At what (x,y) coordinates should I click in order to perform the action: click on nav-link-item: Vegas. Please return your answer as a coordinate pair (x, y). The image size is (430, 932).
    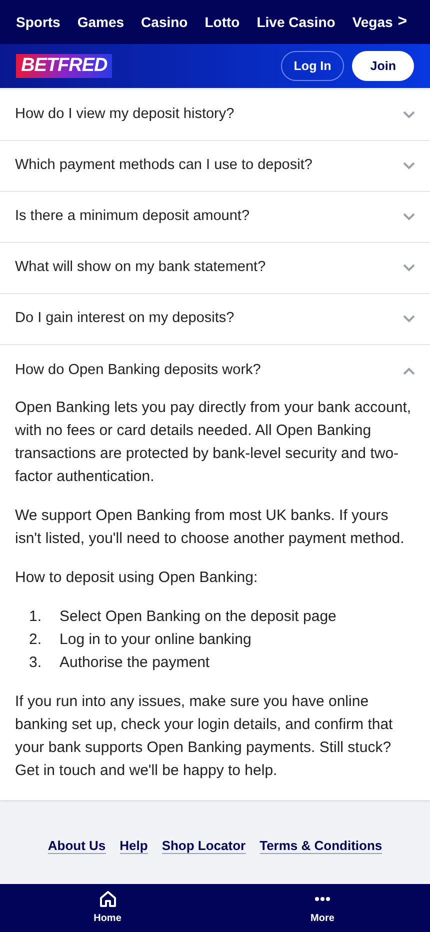
    Looking at the image, I should click on (372, 22).